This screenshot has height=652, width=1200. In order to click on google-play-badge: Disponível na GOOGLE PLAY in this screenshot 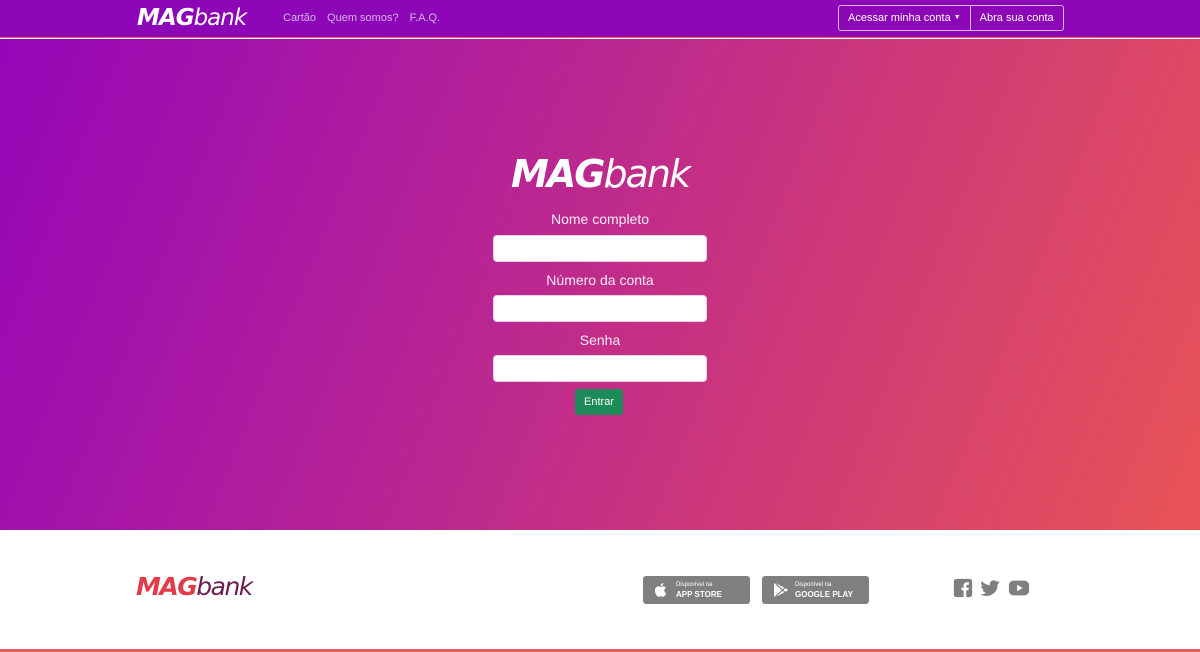, I will do `click(815, 590)`.